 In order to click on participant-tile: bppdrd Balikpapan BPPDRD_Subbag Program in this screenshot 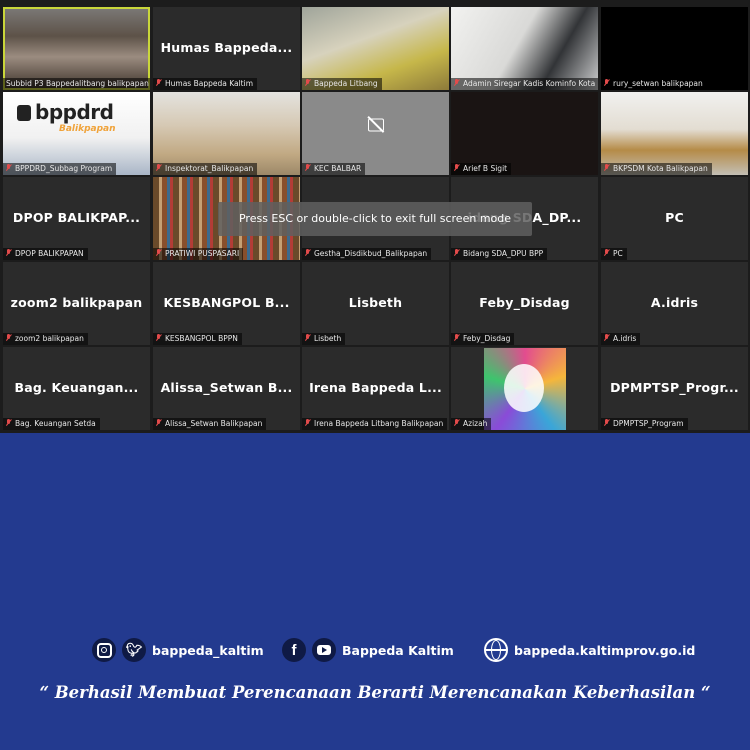, I will do `click(76, 133)`.